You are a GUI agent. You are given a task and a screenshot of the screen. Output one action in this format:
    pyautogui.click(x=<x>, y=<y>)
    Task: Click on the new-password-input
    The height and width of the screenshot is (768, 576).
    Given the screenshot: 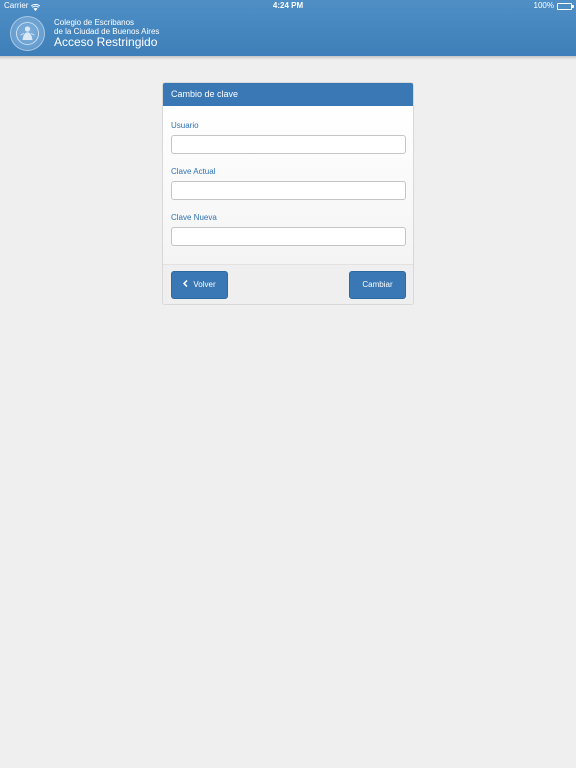 What is the action you would take?
    pyautogui.click(x=288, y=236)
    